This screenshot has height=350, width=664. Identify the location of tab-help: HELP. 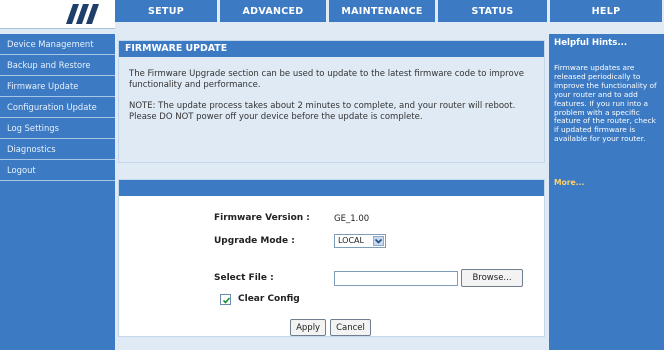
(606, 11).